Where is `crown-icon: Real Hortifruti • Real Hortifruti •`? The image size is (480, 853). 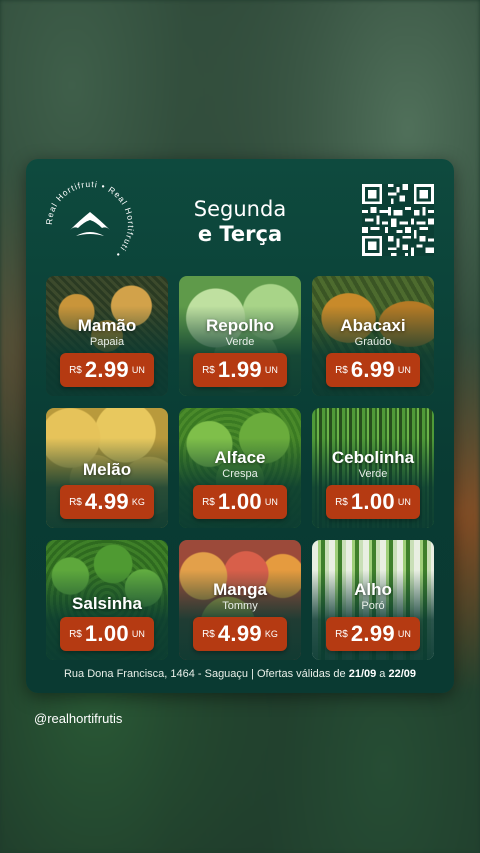 crown-icon: Real Hortifruti • Real Hortifruti • is located at coordinates (89, 219).